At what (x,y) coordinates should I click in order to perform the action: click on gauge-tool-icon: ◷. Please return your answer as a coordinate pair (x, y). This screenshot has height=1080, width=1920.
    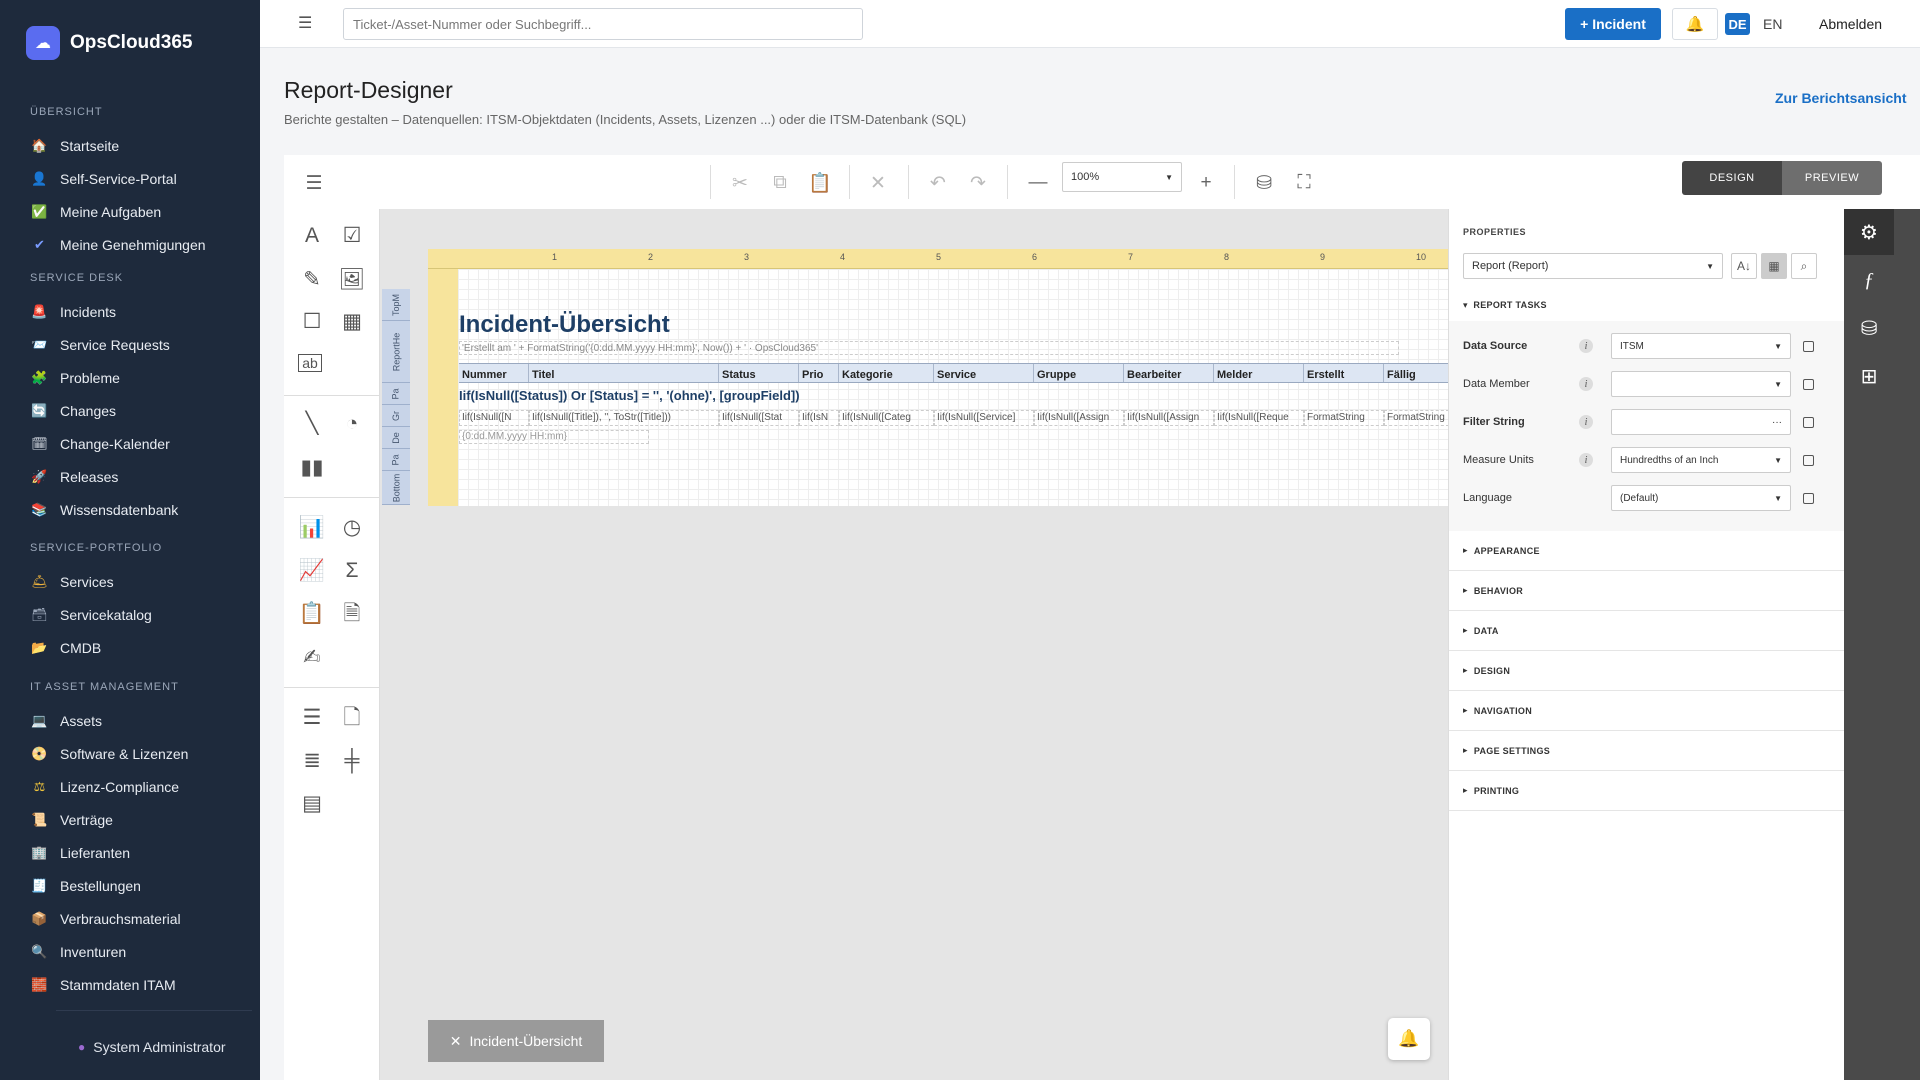
    Looking at the image, I should click on (352, 527).